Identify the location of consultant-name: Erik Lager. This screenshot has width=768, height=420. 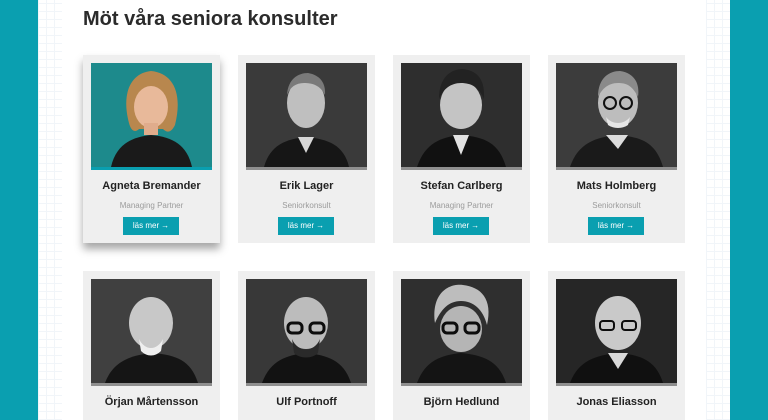
(306, 186).